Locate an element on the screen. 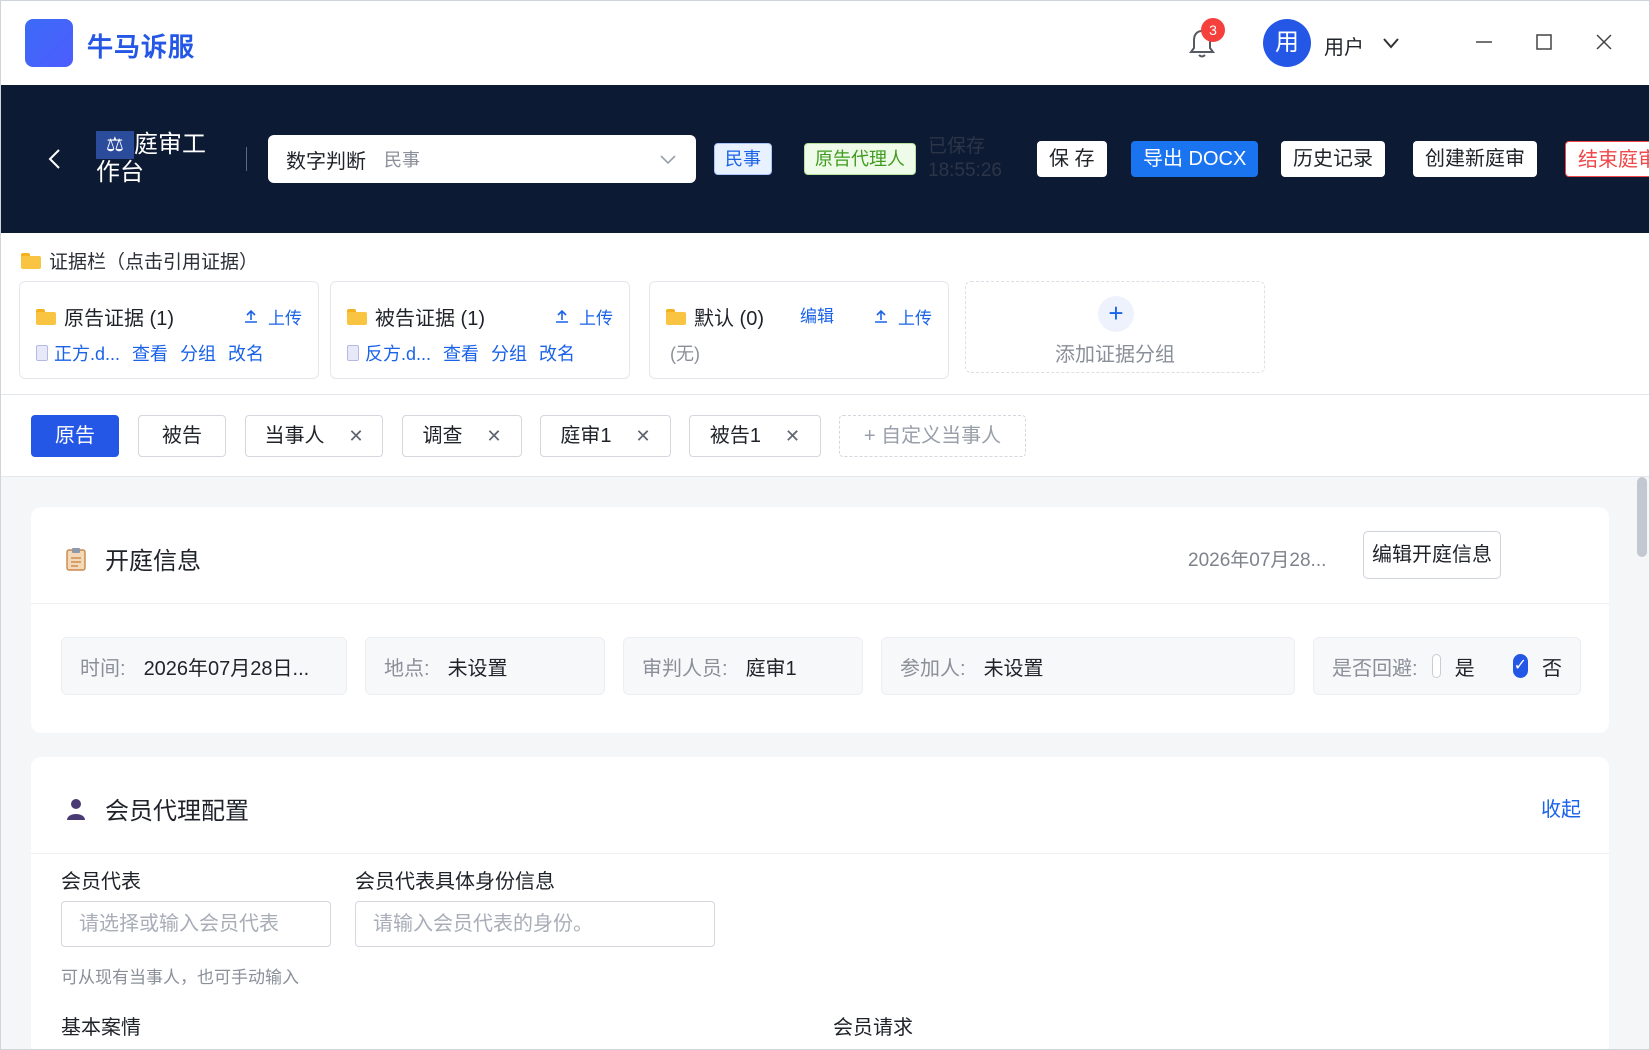 This screenshot has height=1050, width=1650. case-select: 数字判断 民事 is located at coordinates (482, 159).